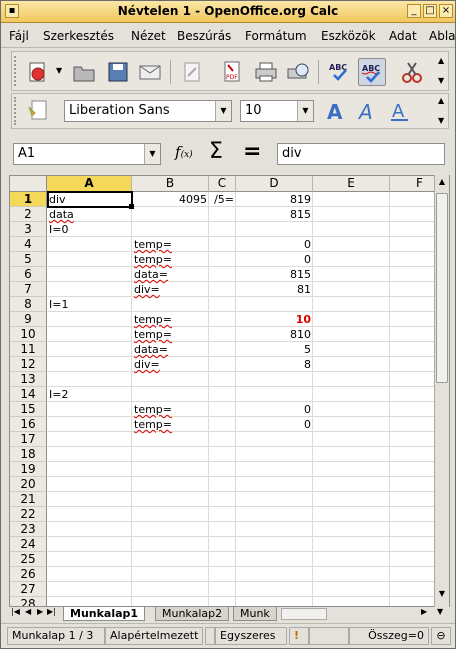 This screenshot has height=649, width=456. Describe the element at coordinates (414, 11) in the screenshot. I see `minimize-icon: _` at that location.